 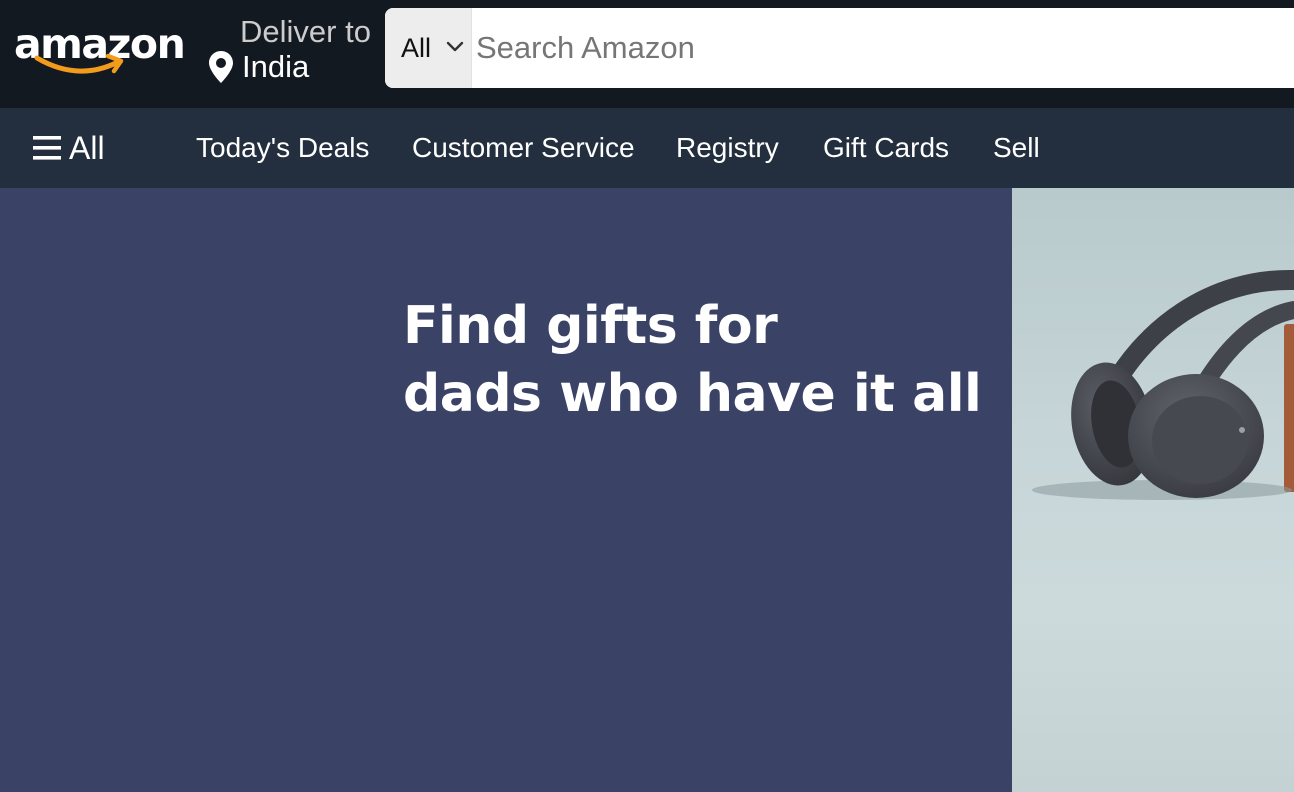 I want to click on nav-link-sell: Sell, so click(x=1016, y=148).